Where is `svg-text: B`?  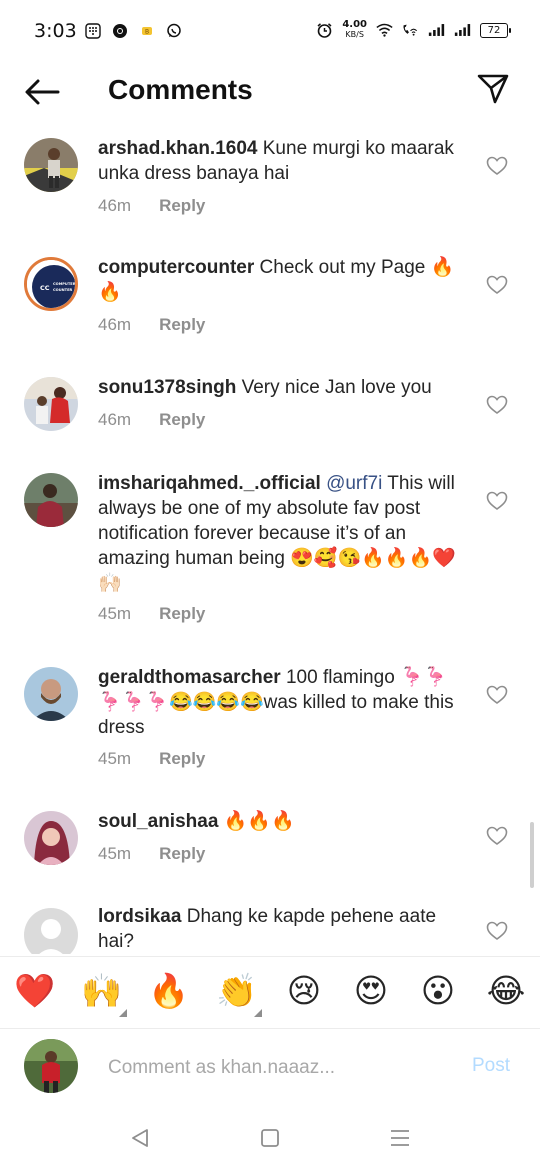 svg-text: B is located at coordinates (146, 31).